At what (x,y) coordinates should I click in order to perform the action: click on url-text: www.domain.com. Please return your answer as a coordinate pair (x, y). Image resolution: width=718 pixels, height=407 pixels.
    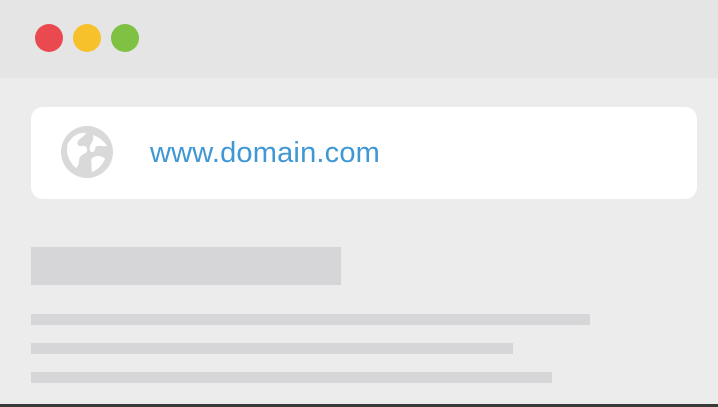
    Looking at the image, I should click on (265, 153).